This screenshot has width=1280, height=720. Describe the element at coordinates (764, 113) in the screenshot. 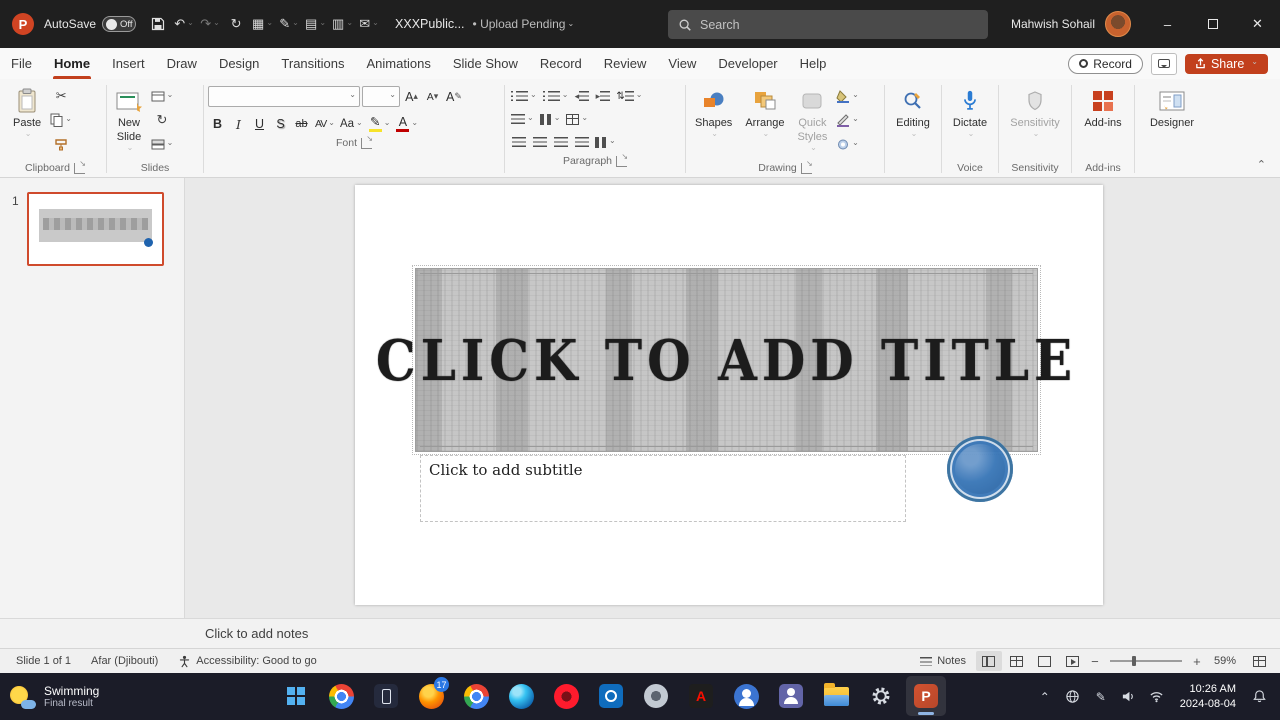

I see `arrange-button: Arrange` at that location.